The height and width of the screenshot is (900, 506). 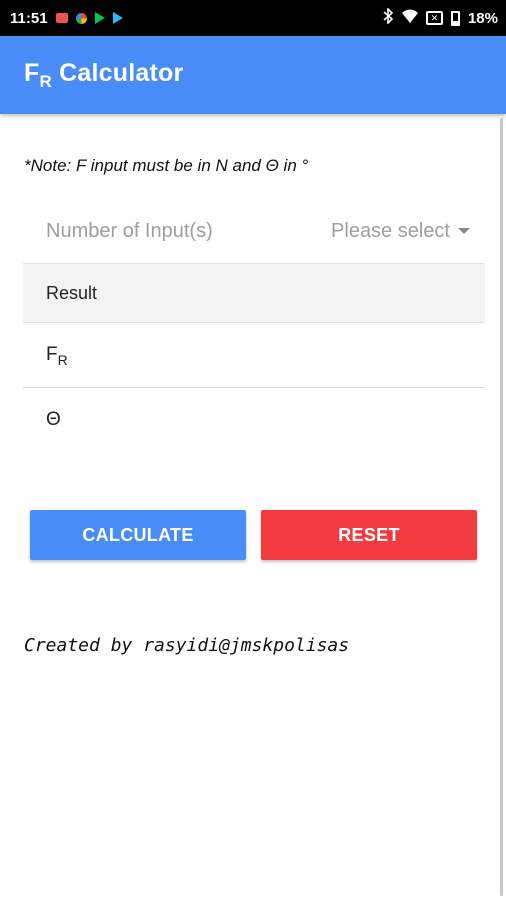 I want to click on scrollbar, so click(x=501, y=507).